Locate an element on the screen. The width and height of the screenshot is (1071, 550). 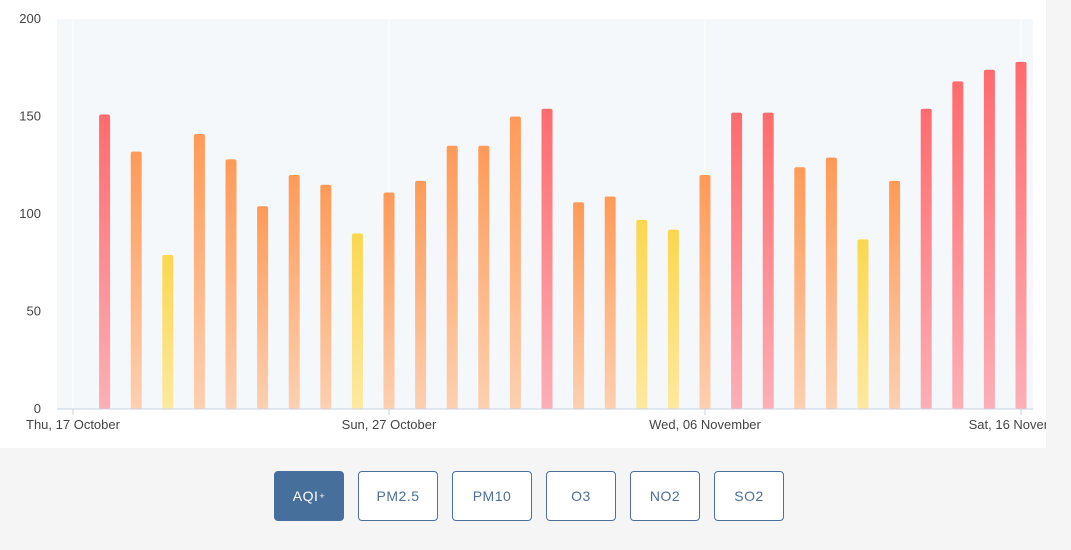
pollutant-toolbar: AQI + PM2.5 PM10 O3 NO2 SO2 is located at coordinates (529, 496).